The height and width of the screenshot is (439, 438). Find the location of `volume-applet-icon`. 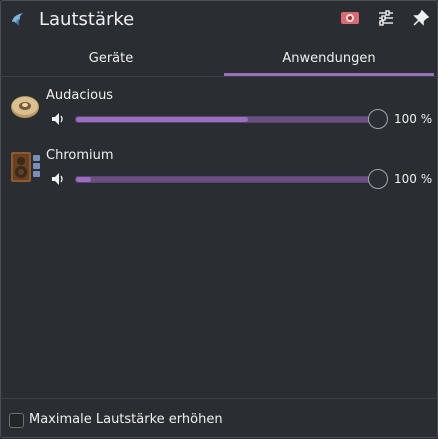

volume-applet-icon is located at coordinates (18, 19).